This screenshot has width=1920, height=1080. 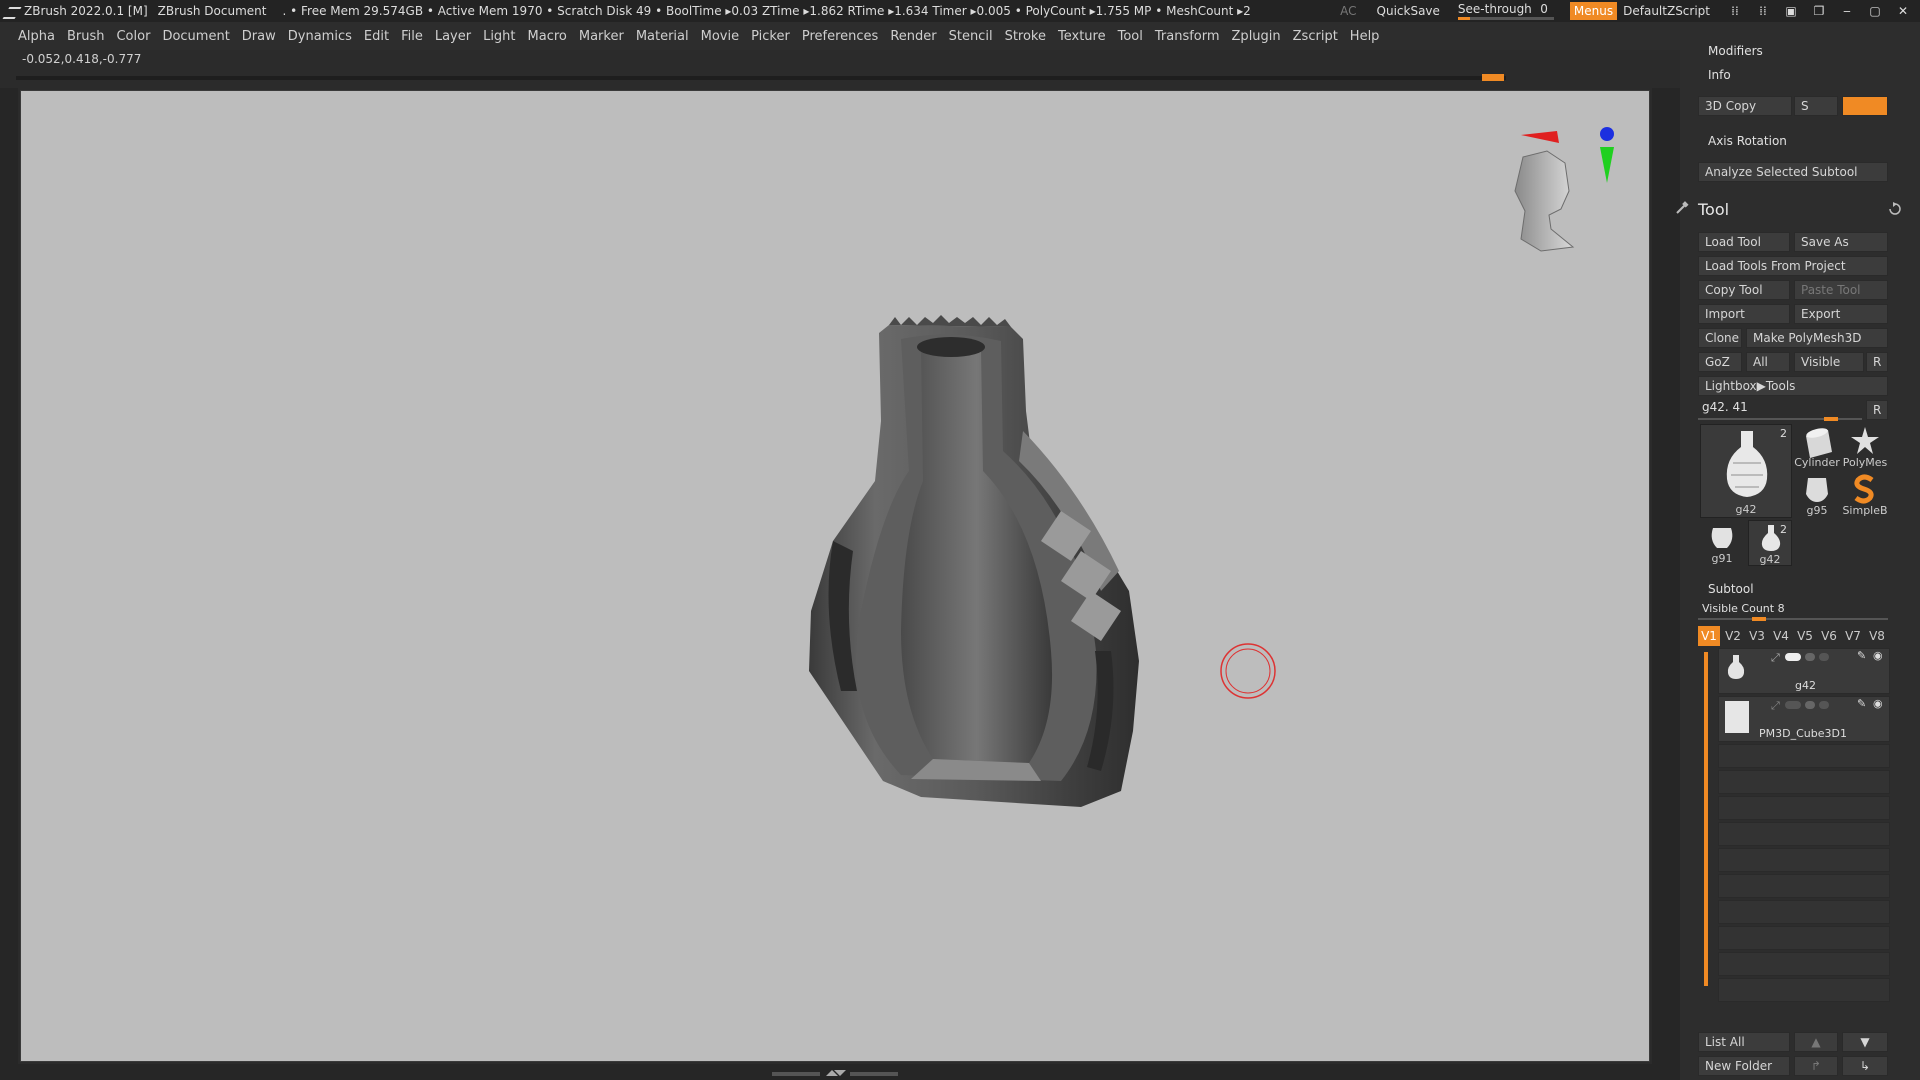 I want to click on make-polymesh3d-button: Make PolyMesh3D, so click(x=1817, y=338).